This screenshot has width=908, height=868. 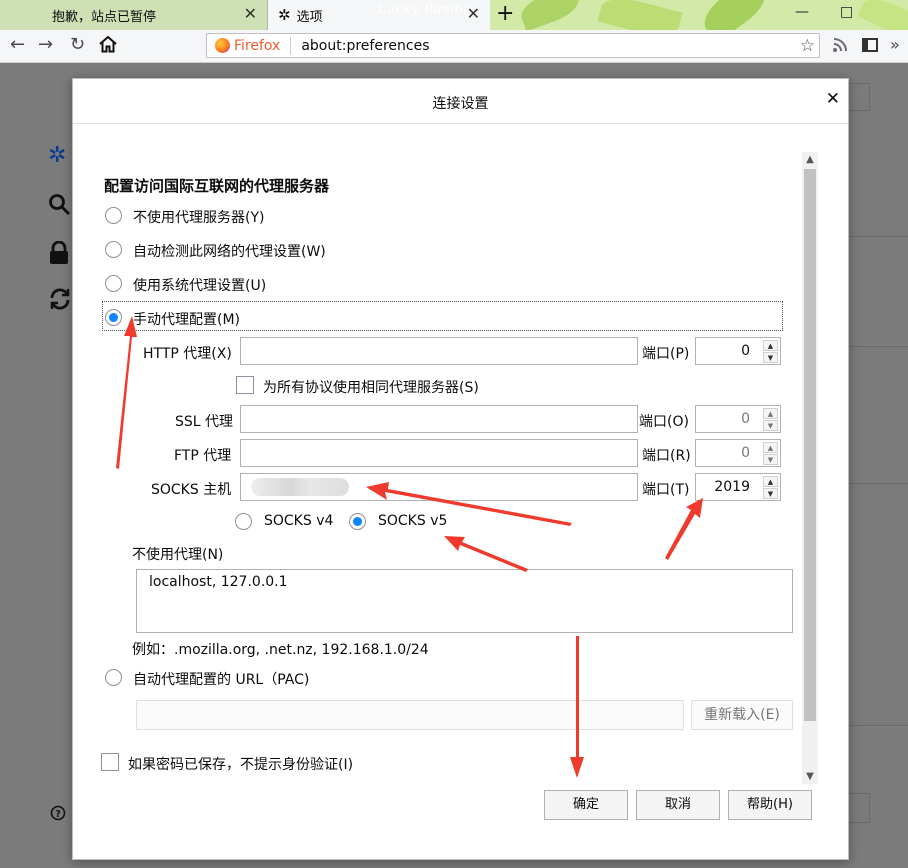 I want to click on socks-port-label: 端口(T), so click(x=666, y=490).